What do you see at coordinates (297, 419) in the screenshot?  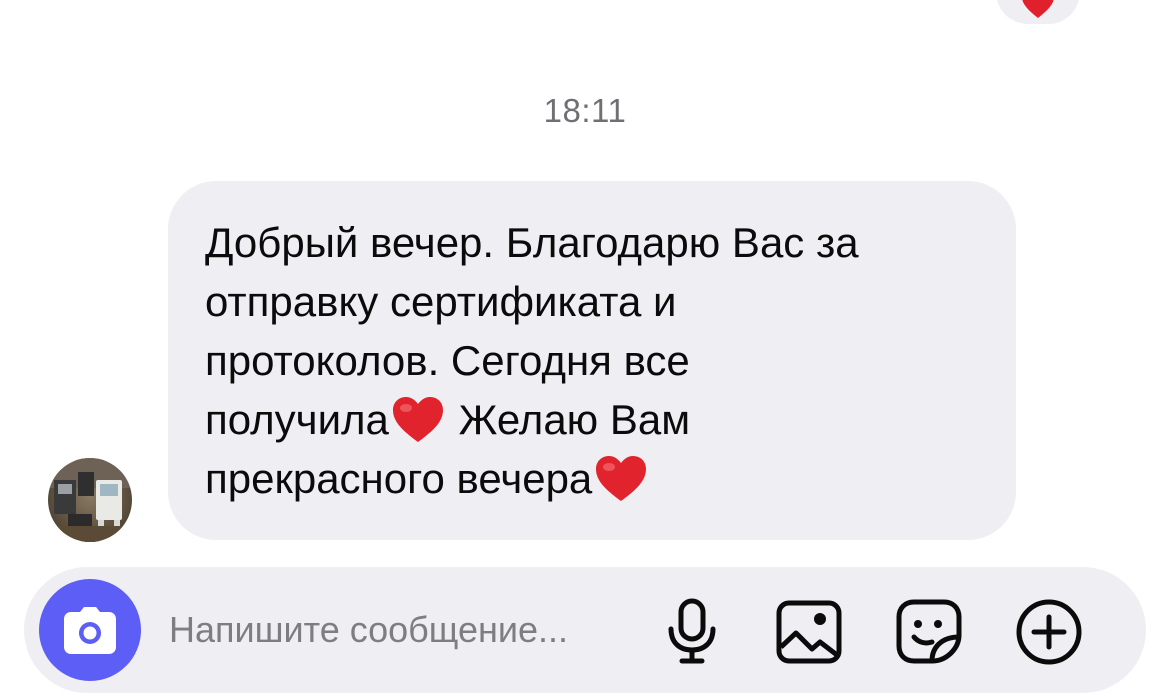 I see `message-line-4: получила` at bounding box center [297, 419].